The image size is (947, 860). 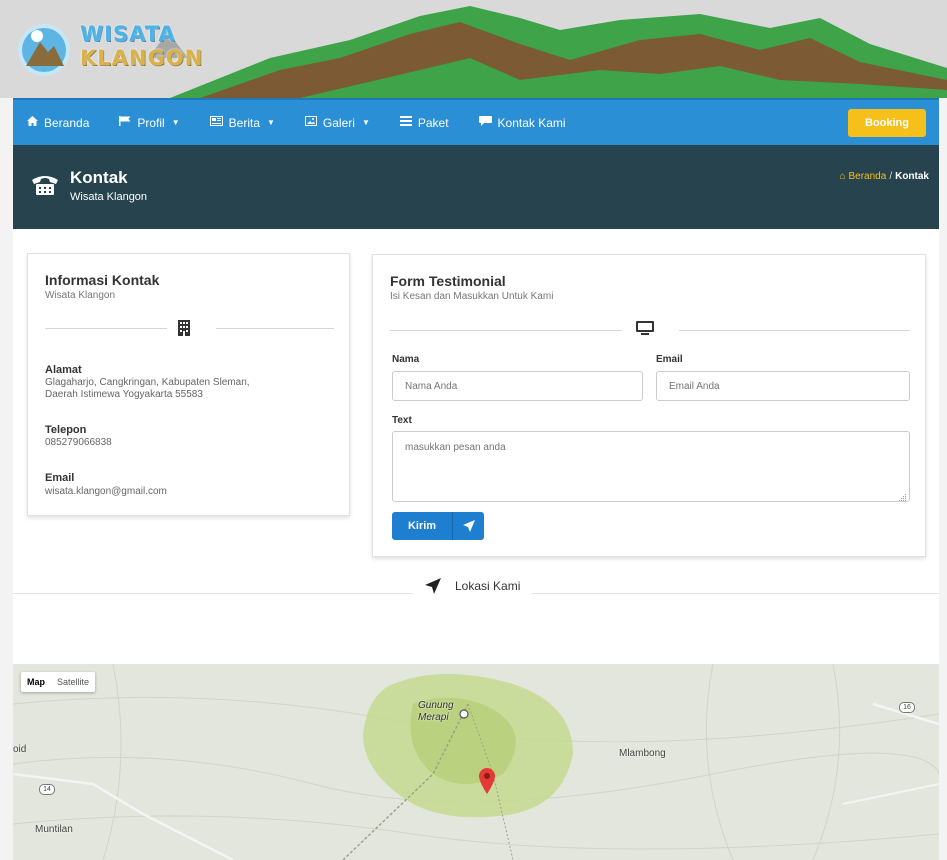 I want to click on flag-icon, so click(x=125, y=122).